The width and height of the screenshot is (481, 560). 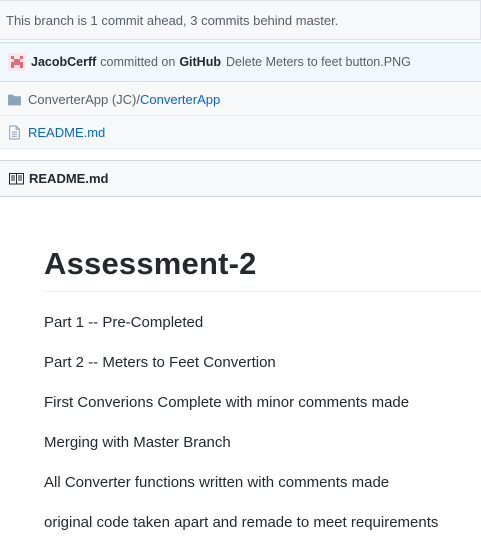 I want to click on commit-verb: committed on, so click(x=138, y=62).